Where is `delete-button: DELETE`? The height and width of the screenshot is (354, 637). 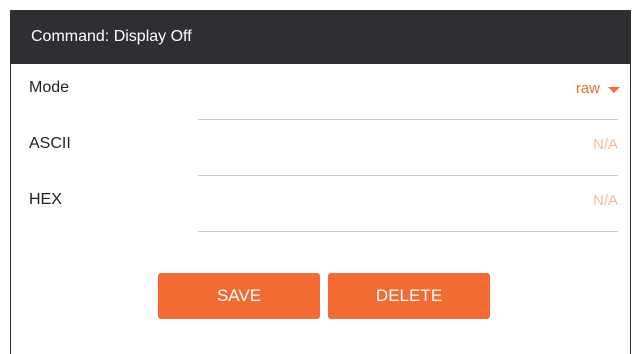
delete-button: DELETE is located at coordinates (409, 296).